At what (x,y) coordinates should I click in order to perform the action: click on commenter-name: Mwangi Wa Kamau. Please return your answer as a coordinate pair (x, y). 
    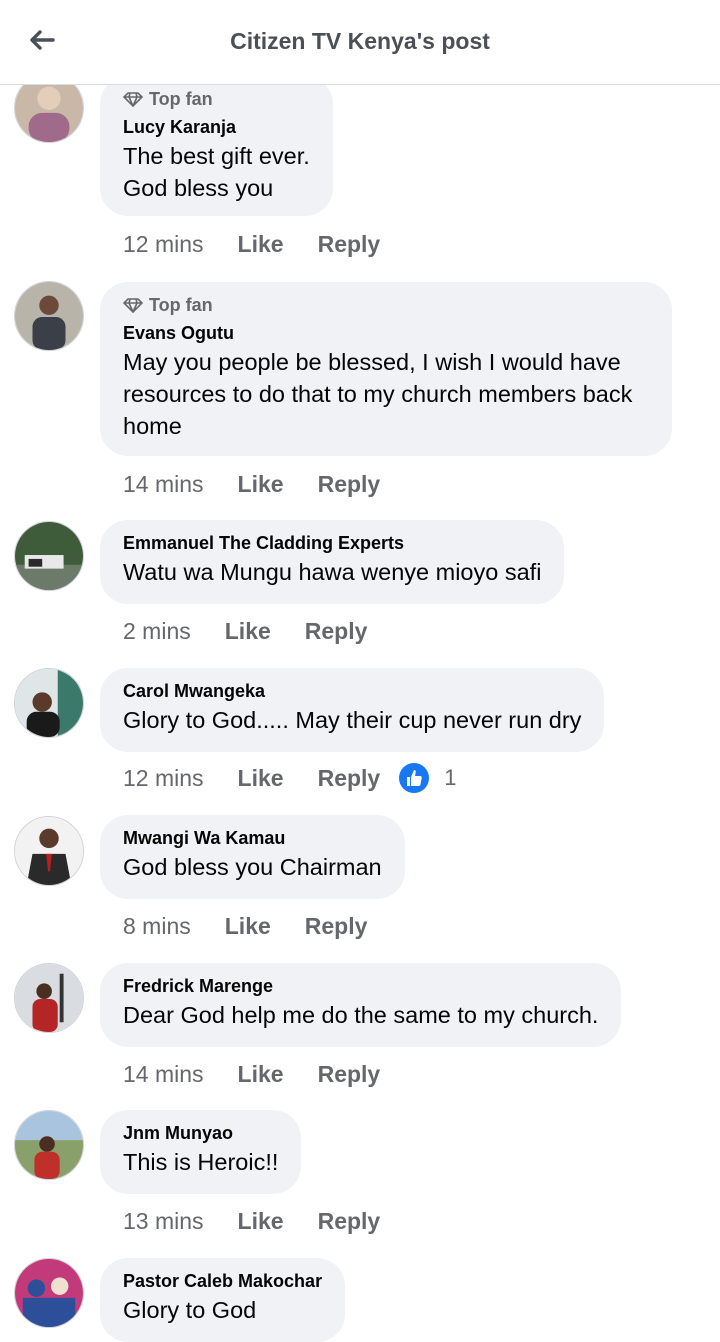
    Looking at the image, I should click on (252, 838).